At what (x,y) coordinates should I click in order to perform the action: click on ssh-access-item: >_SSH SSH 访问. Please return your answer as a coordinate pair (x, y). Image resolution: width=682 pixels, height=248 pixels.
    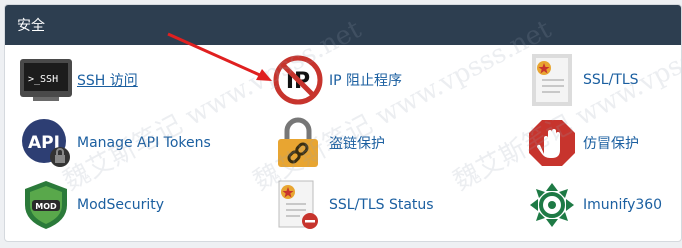
    Looking at the image, I should click on (78, 80).